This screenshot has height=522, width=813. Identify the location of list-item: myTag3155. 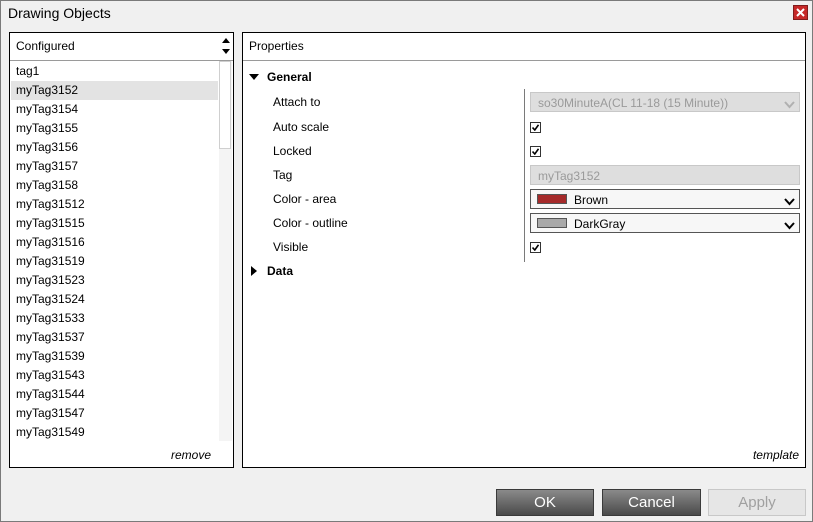
(114, 128).